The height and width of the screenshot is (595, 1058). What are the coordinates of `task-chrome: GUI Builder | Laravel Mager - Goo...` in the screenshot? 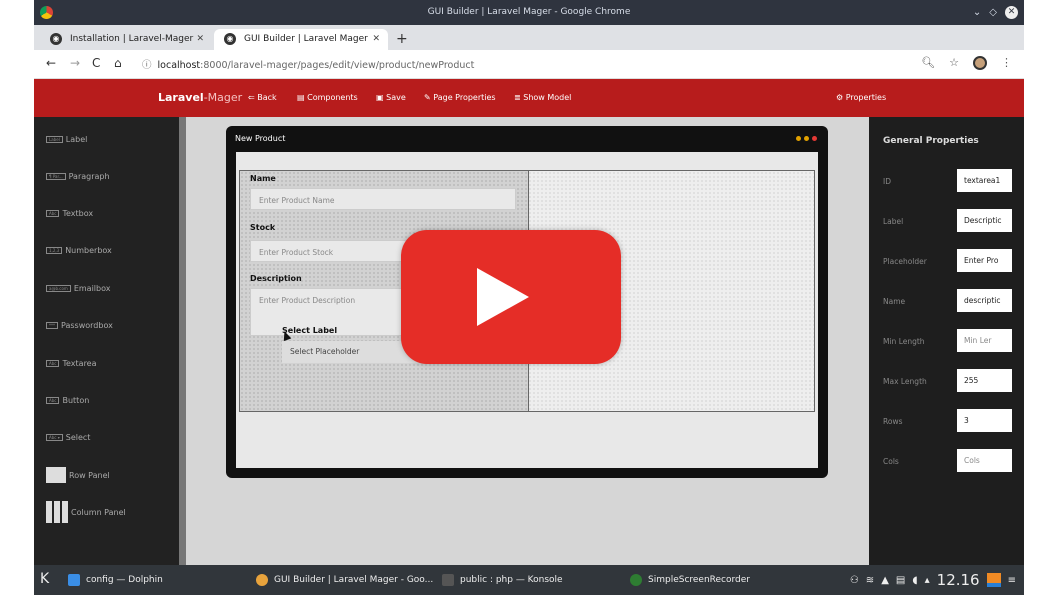 It's located at (344, 580).